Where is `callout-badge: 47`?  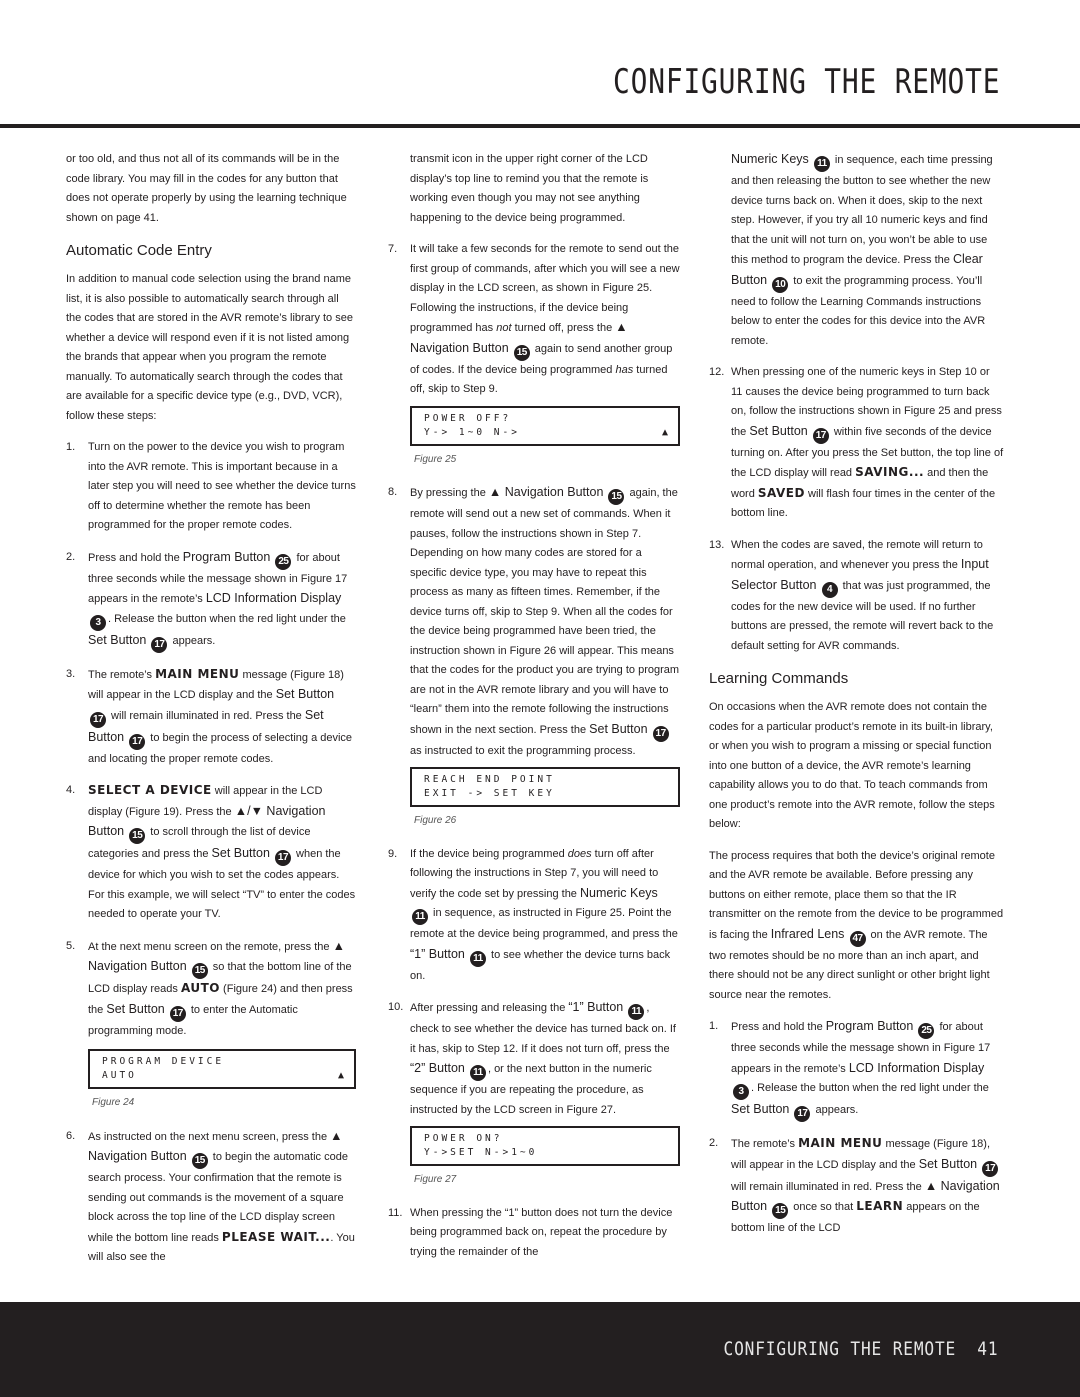 callout-badge: 47 is located at coordinates (857, 938).